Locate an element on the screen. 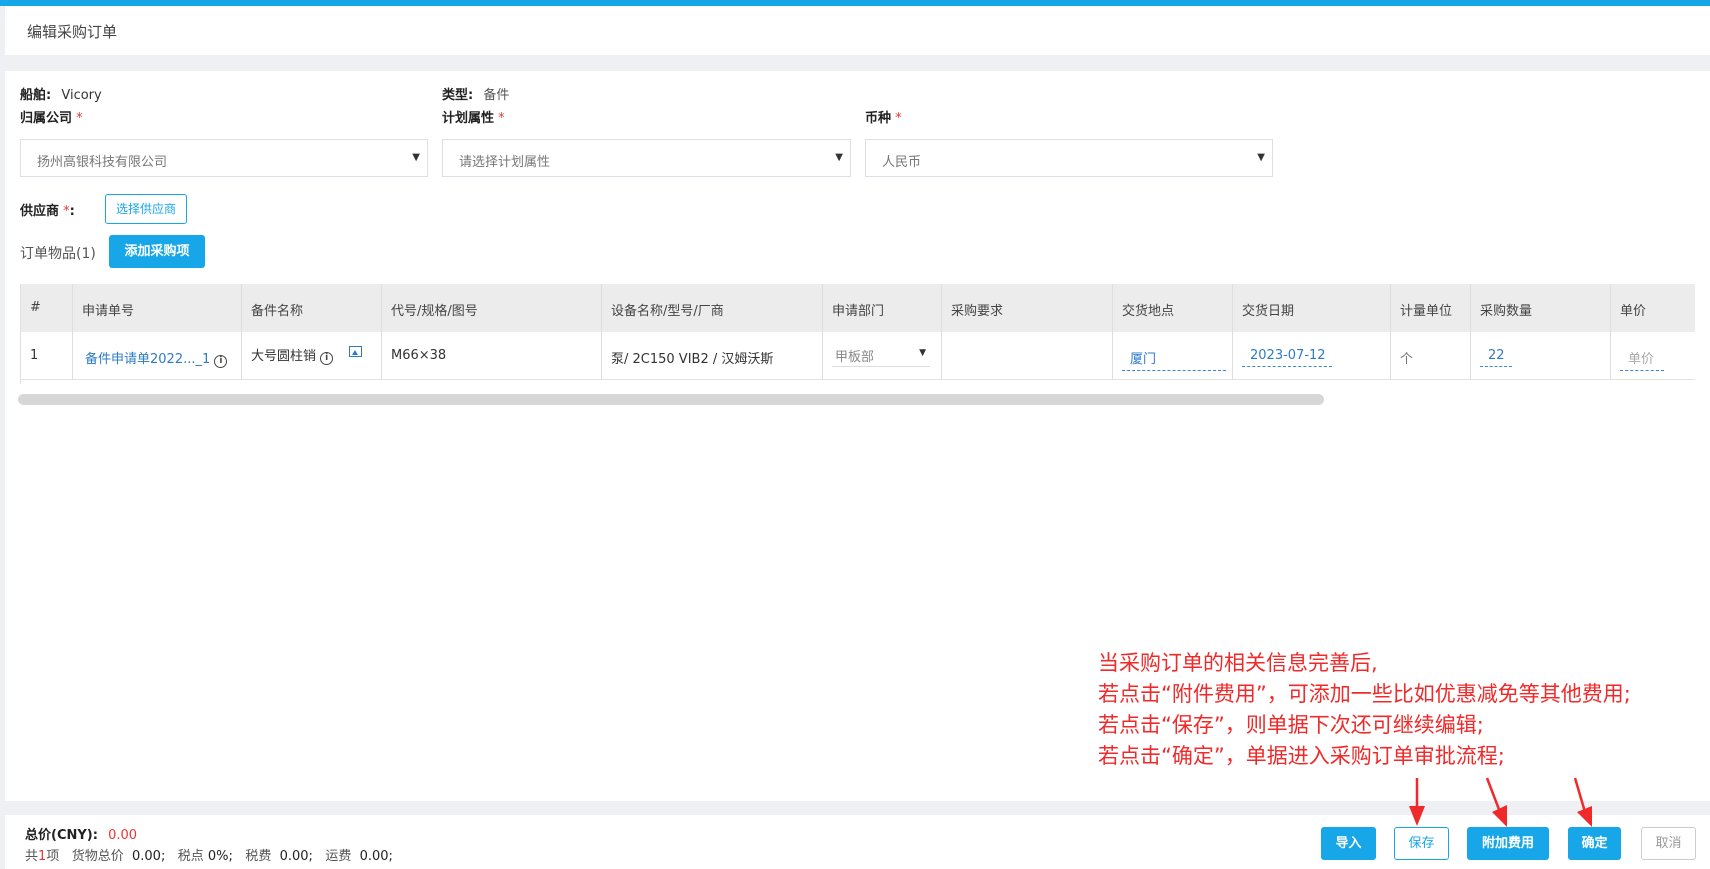 This screenshot has height=869, width=1710. col-header-index: # is located at coordinates (47, 308).